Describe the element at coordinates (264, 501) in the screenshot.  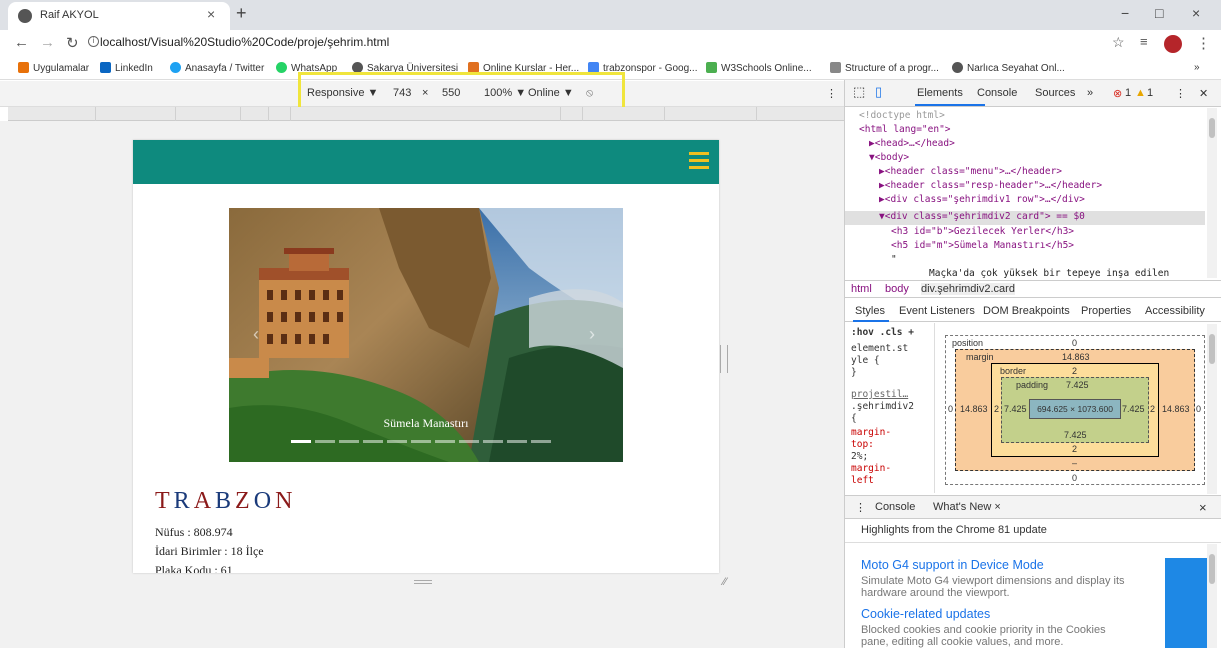
I see `city-letter: O` at that location.